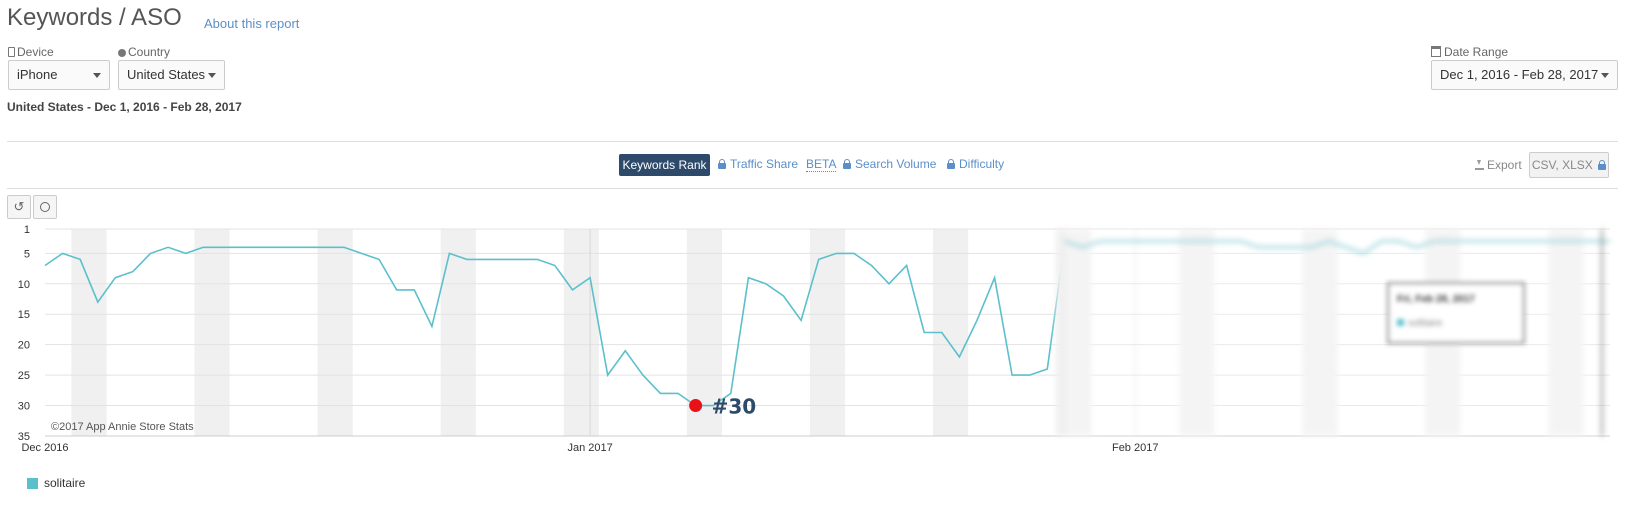 The width and height of the screenshot is (1626, 520). What do you see at coordinates (896, 164) in the screenshot?
I see `tab-search-volume-label: Search Volume` at bounding box center [896, 164].